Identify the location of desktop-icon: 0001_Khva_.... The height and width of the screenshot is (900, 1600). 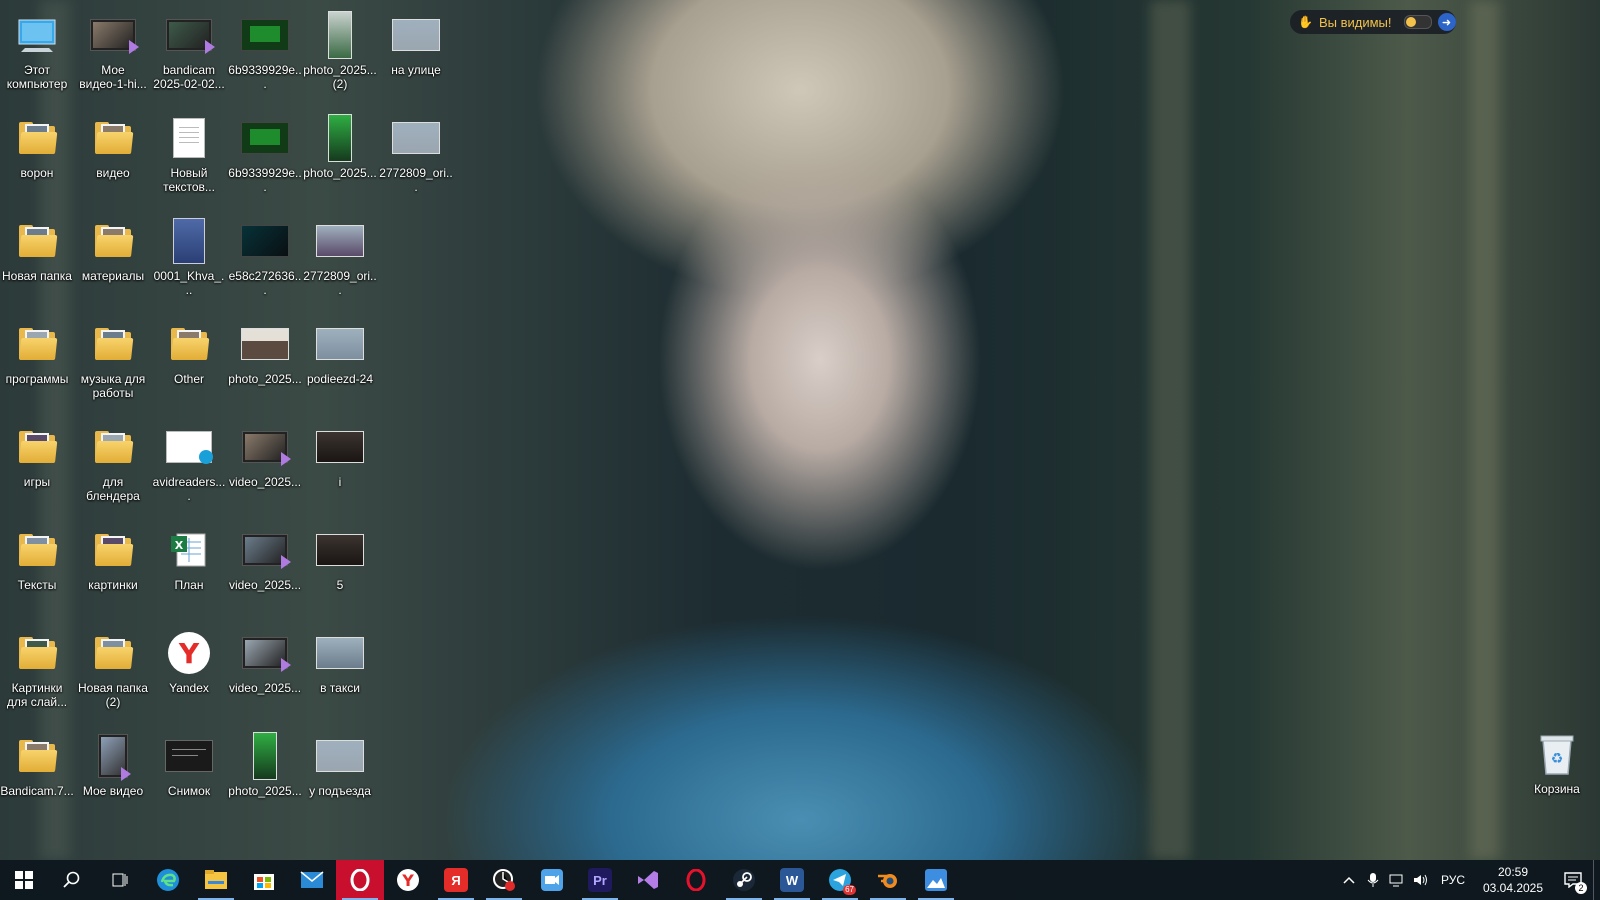
(189, 261).